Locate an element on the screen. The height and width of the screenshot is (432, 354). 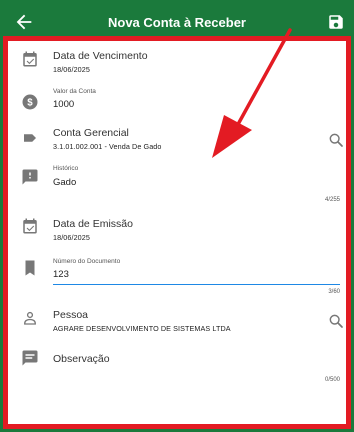
tag-icon is located at coordinates (30, 138).